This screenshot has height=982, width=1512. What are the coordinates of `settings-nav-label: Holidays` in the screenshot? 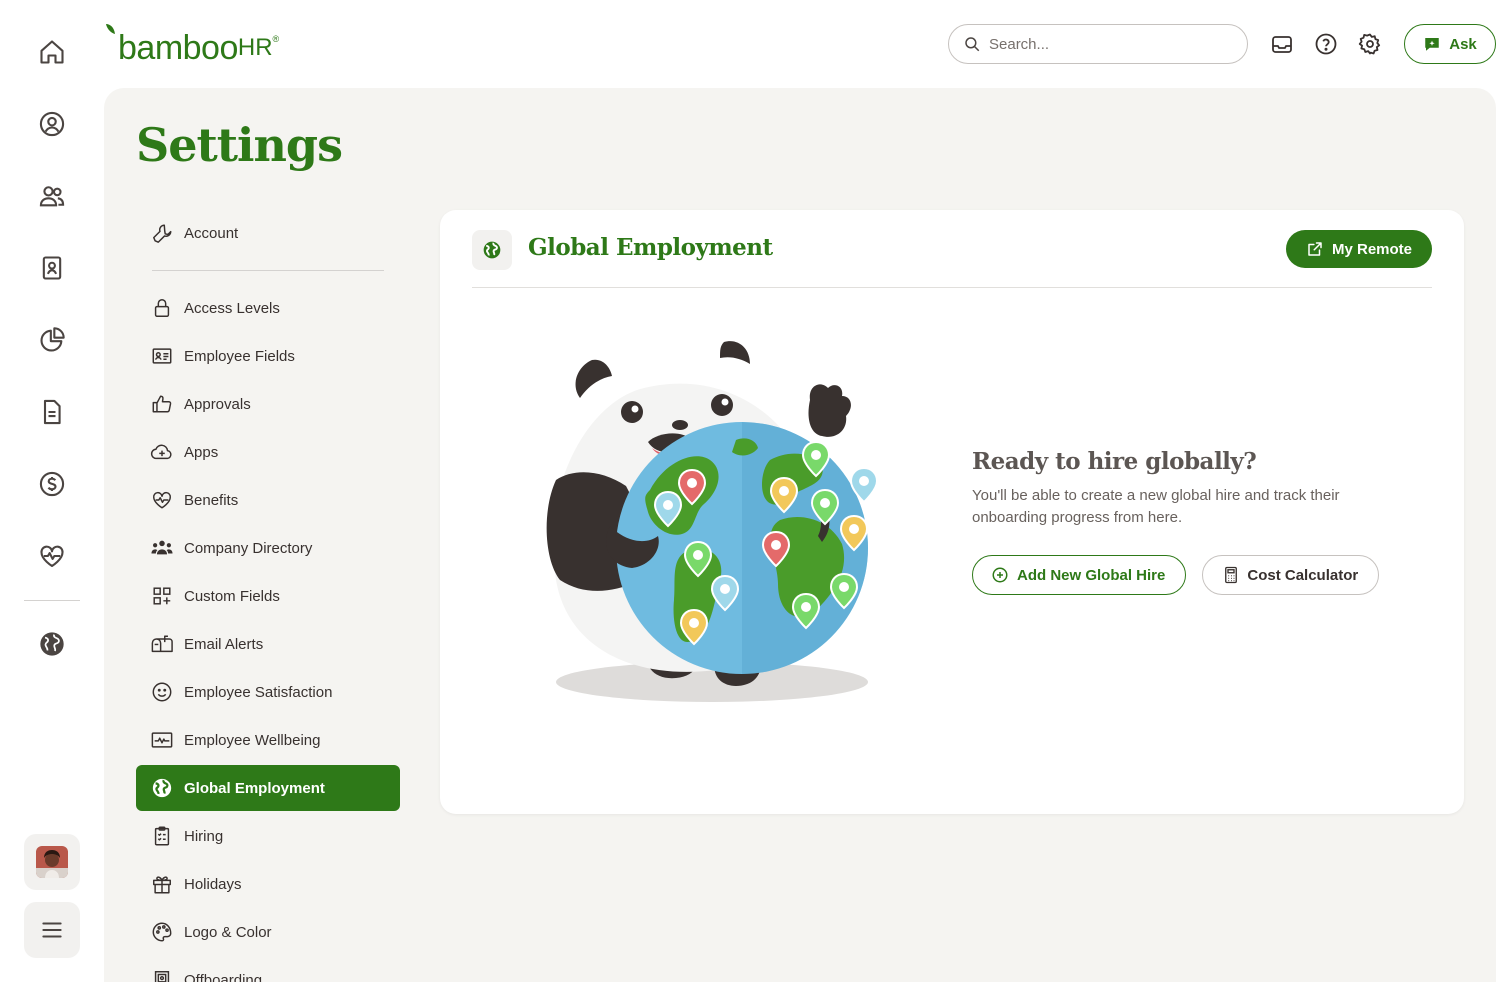 It's located at (213, 884).